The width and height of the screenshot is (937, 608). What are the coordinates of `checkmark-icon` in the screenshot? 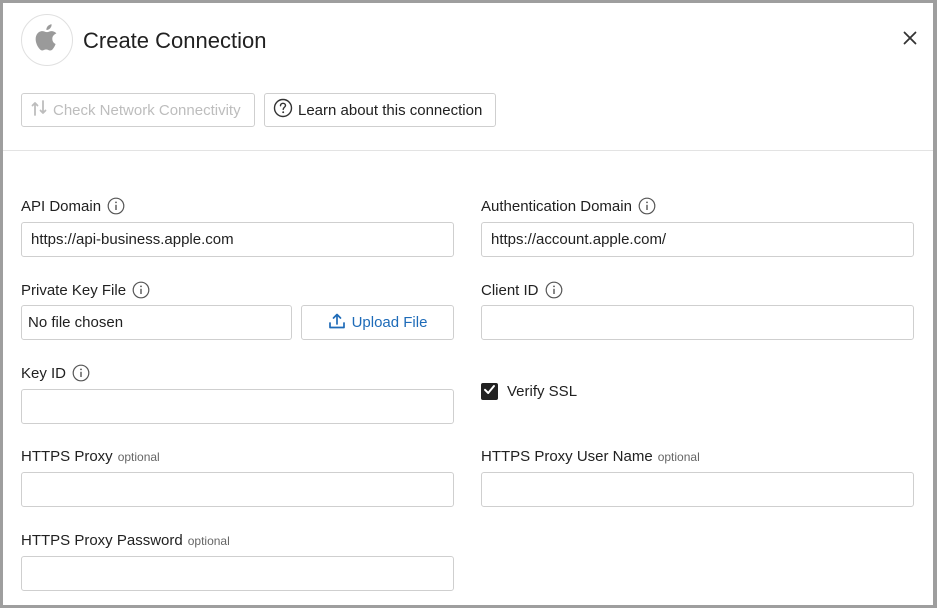 It's located at (489, 392).